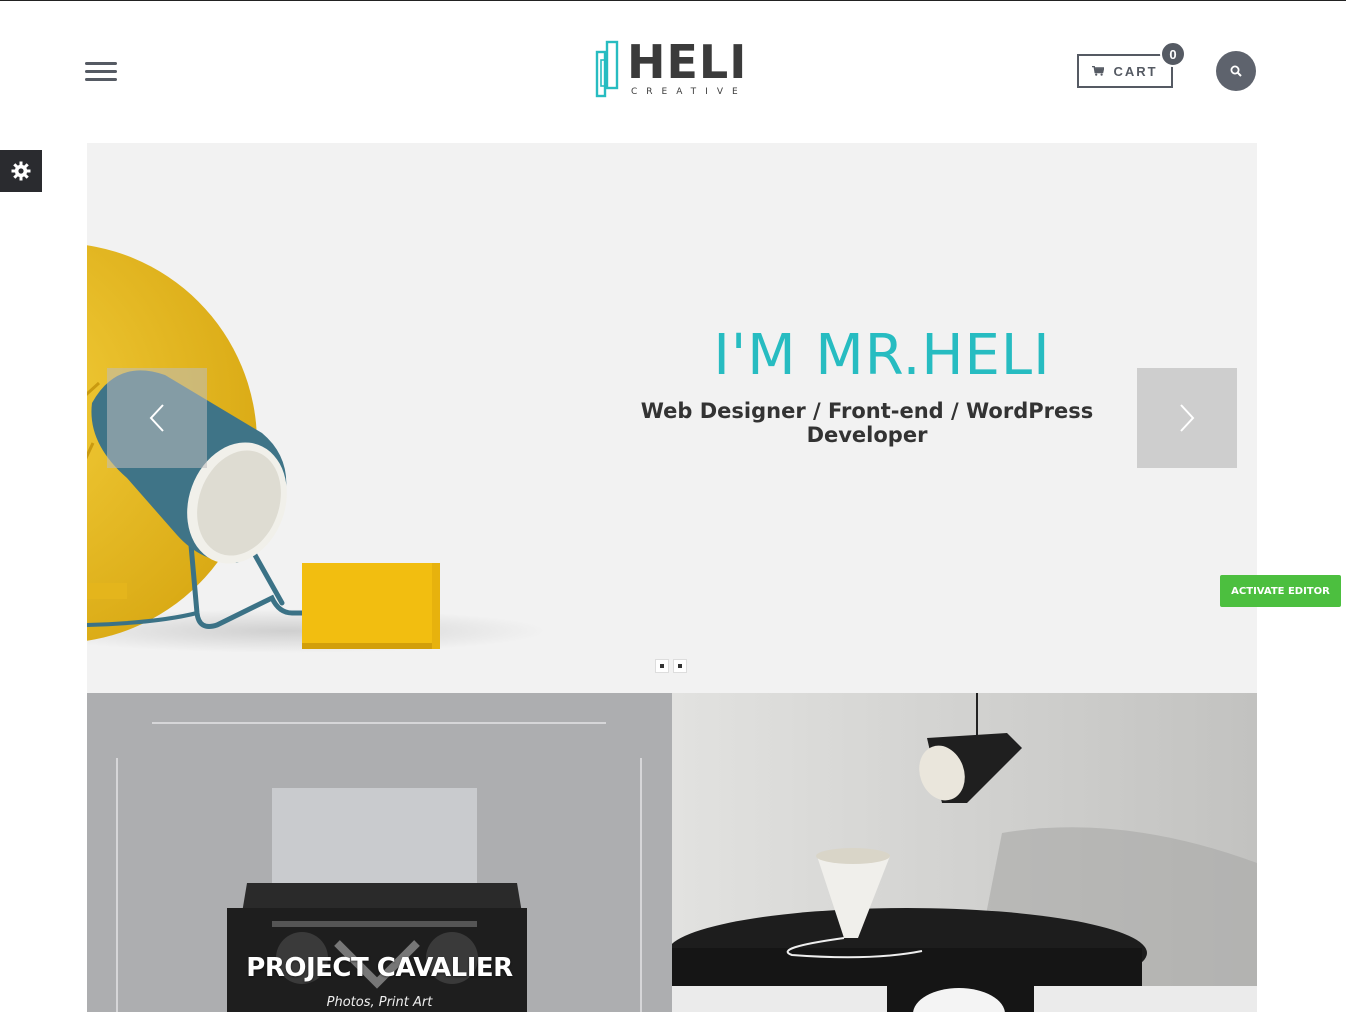  What do you see at coordinates (882, 355) in the screenshot?
I see `hero-title: I'M MR.HELI` at bounding box center [882, 355].